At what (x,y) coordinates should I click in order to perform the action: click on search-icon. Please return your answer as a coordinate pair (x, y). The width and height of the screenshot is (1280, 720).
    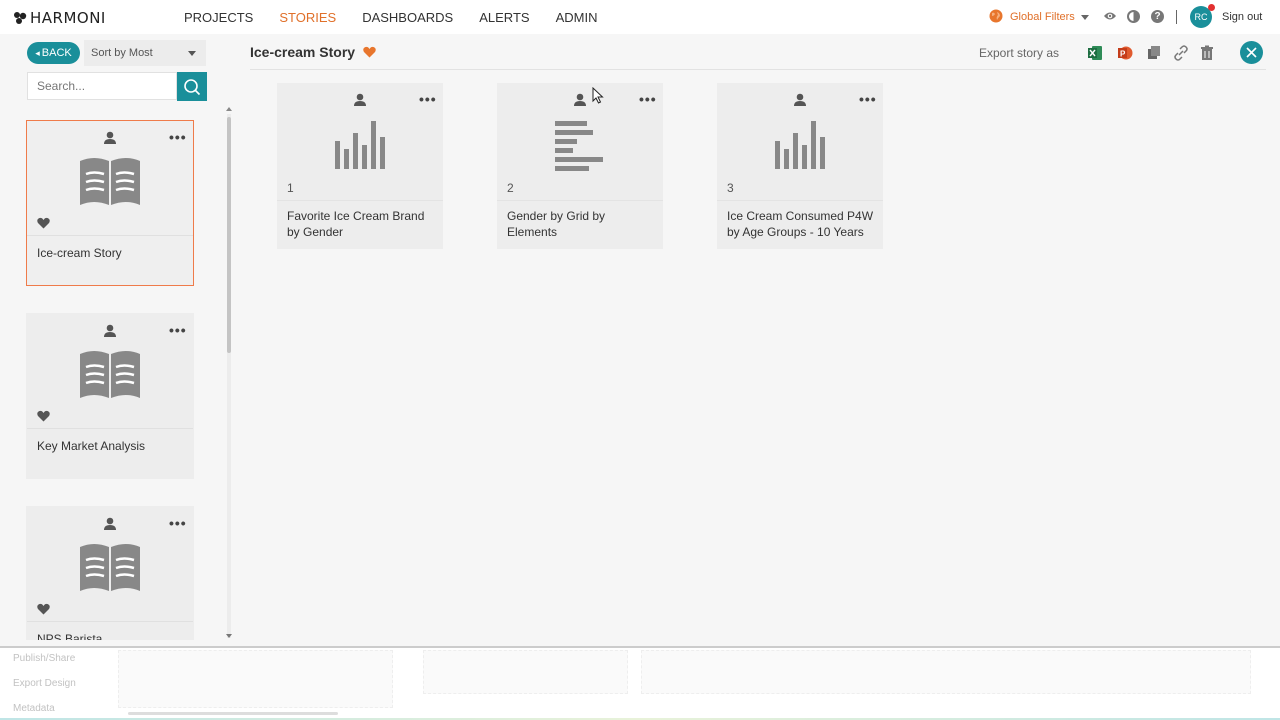
    Looking at the image, I should click on (192, 86).